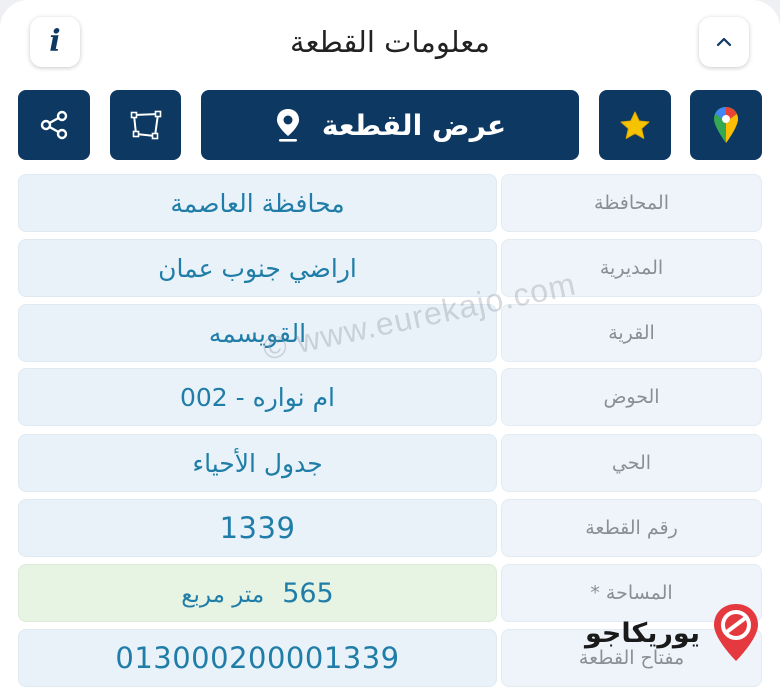  What do you see at coordinates (257, 463) in the screenshot?
I see `neighborhood-value: جدول الأحياء` at bounding box center [257, 463].